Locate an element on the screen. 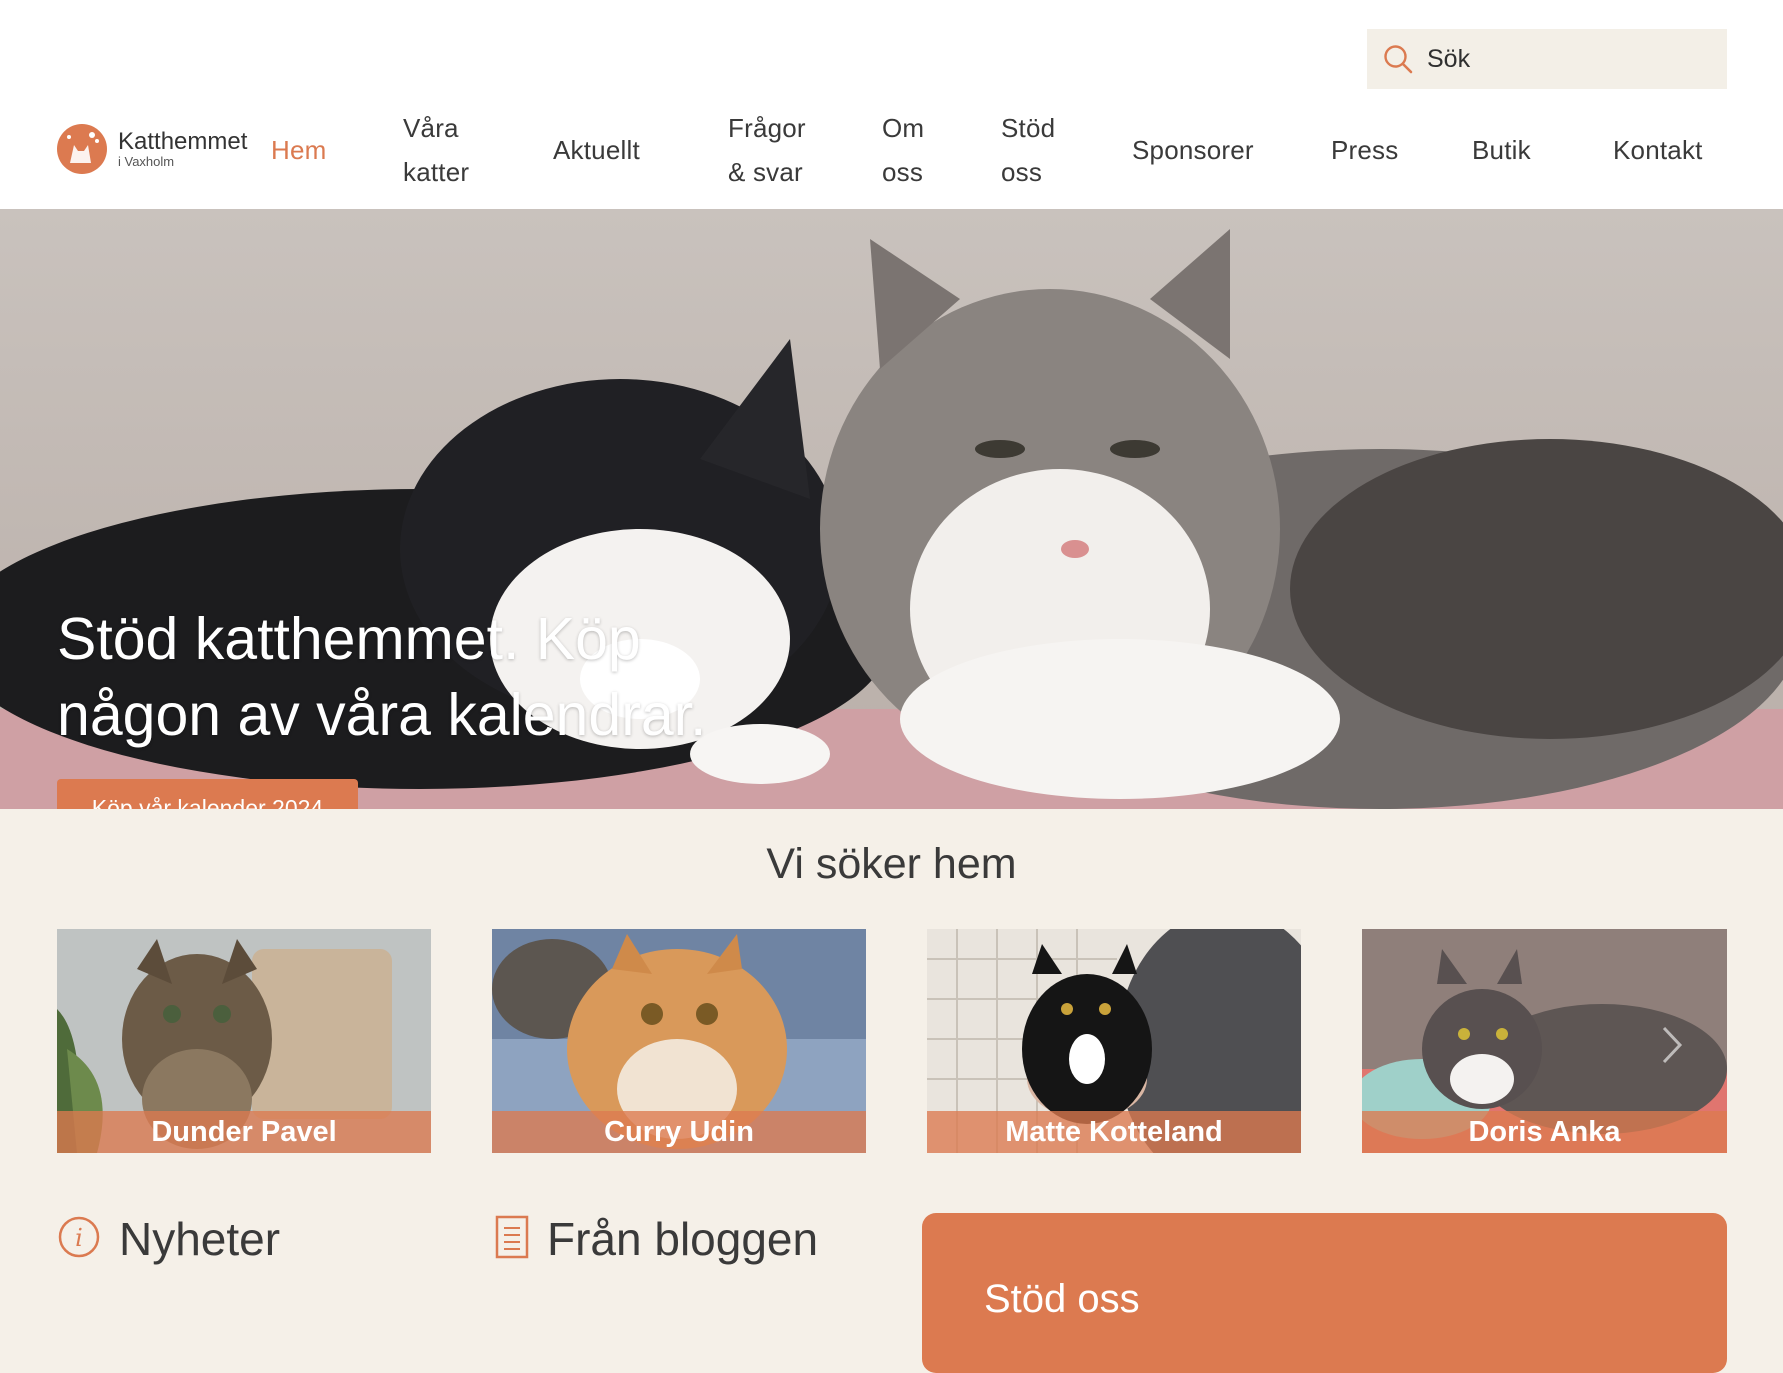 The width and height of the screenshot is (1783, 1373). nav-item-faq-line1: Frågor is located at coordinates (767, 128).